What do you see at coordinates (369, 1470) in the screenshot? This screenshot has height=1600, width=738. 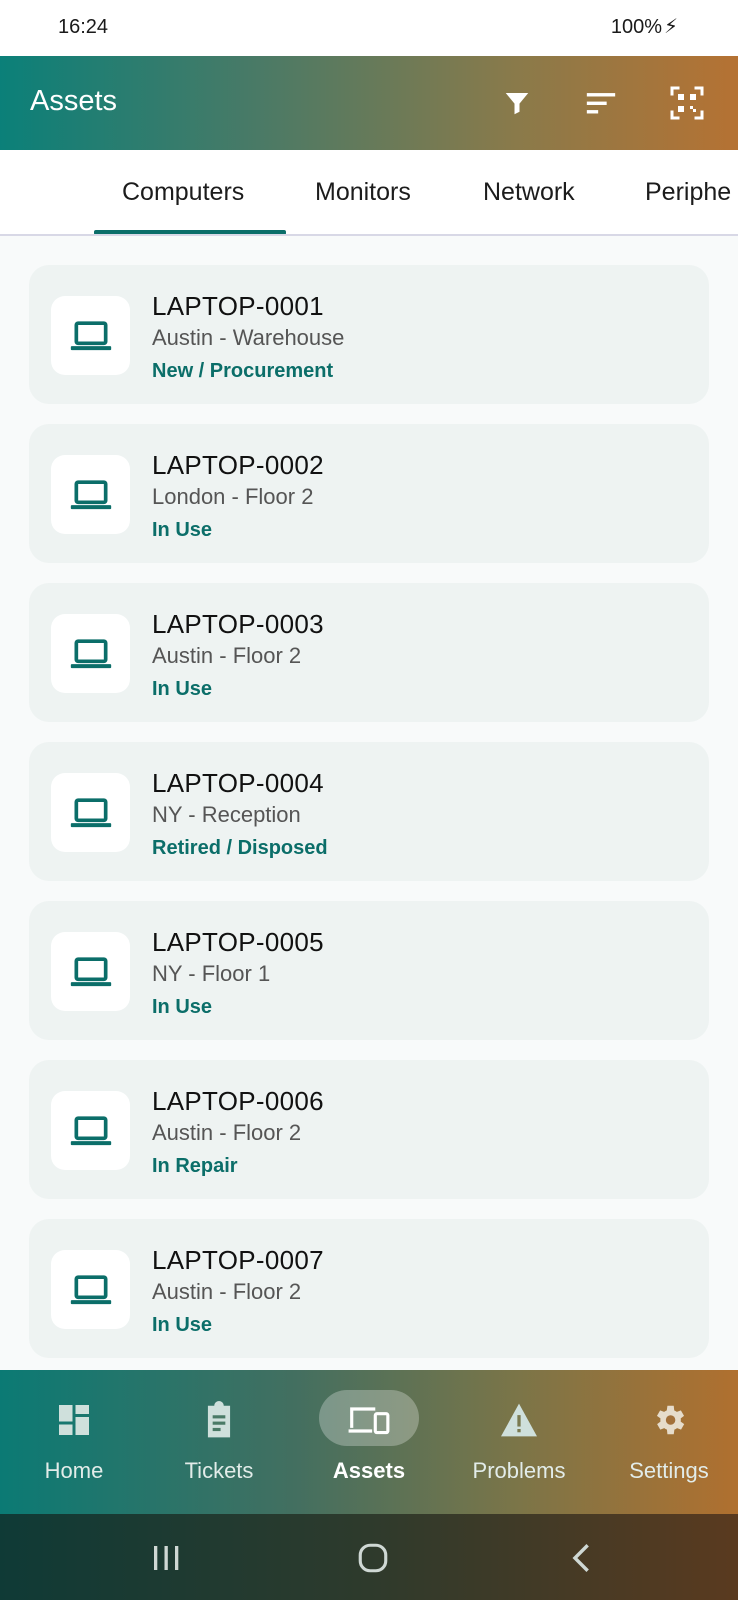 I see `nav-assets-label: Assets` at bounding box center [369, 1470].